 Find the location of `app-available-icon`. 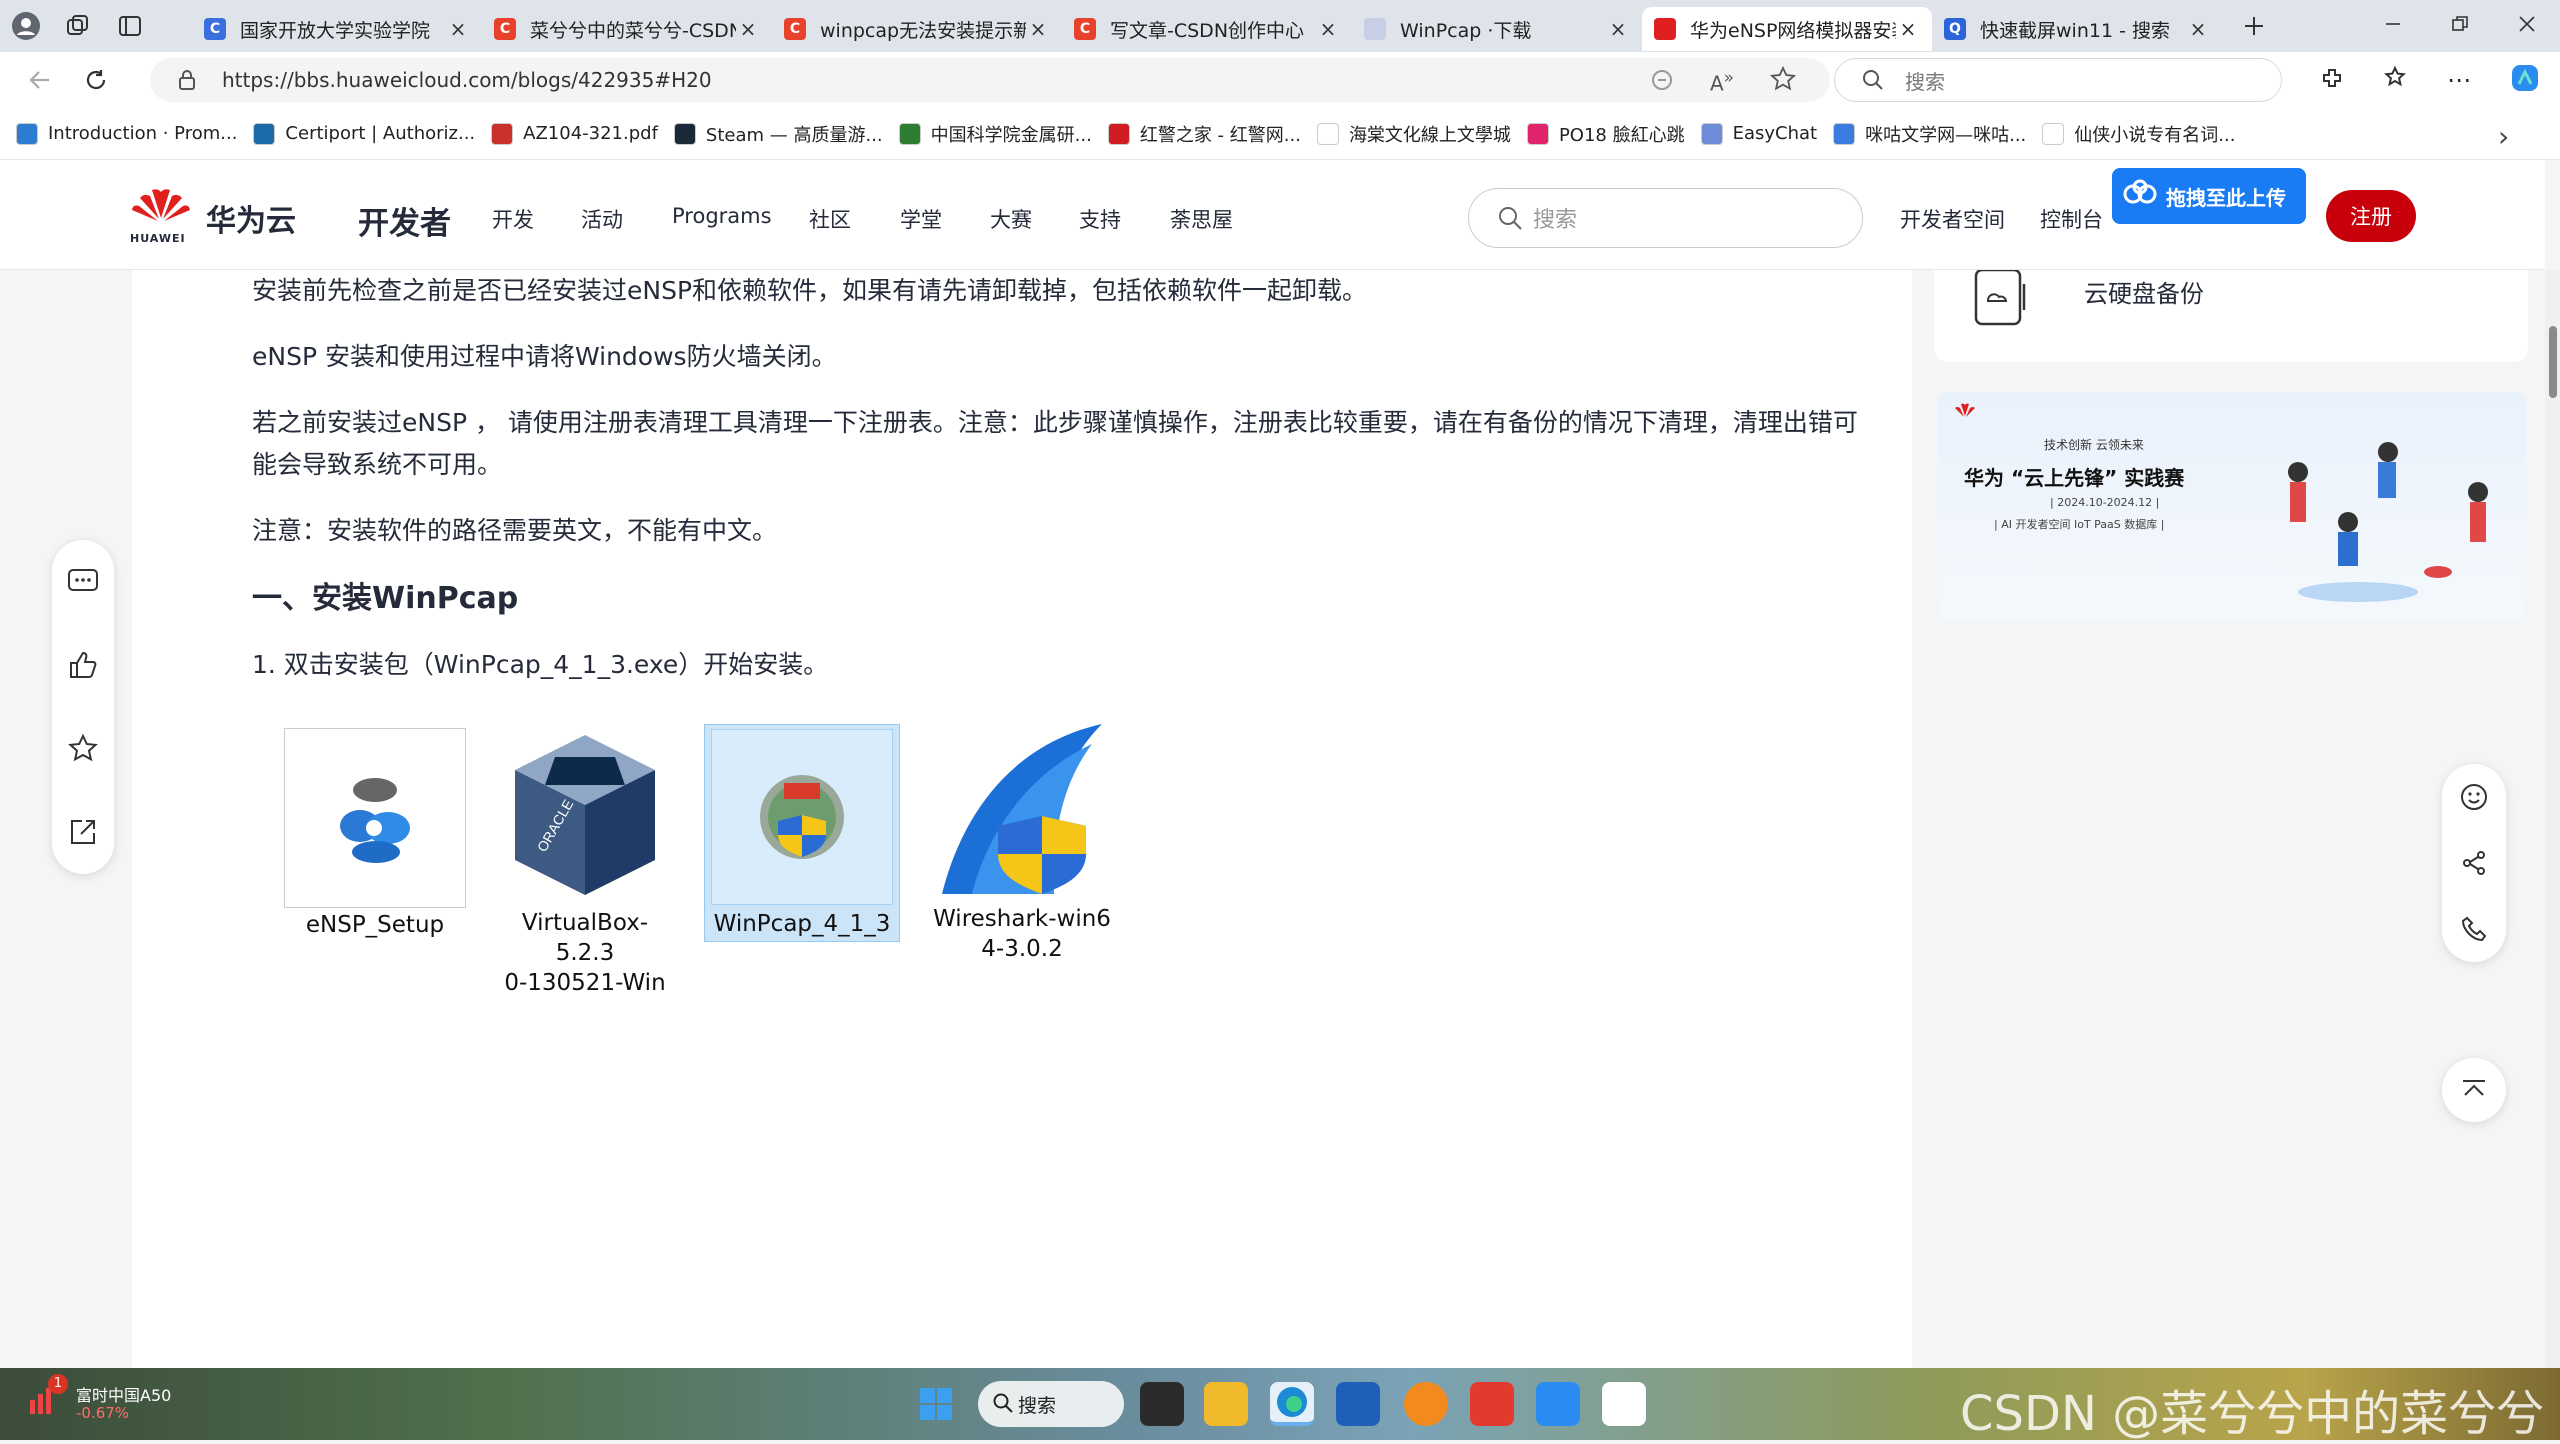

app-available-icon is located at coordinates (1662, 82).